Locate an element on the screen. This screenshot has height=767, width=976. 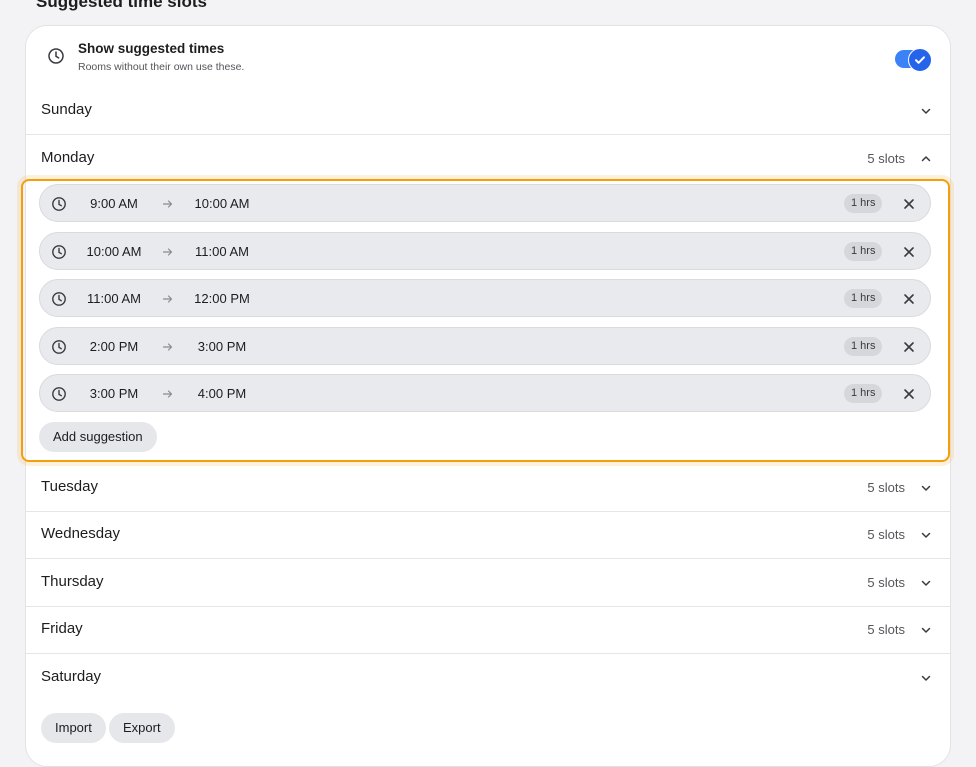
slot-start-time: 3:00 PM is located at coordinates (114, 393).